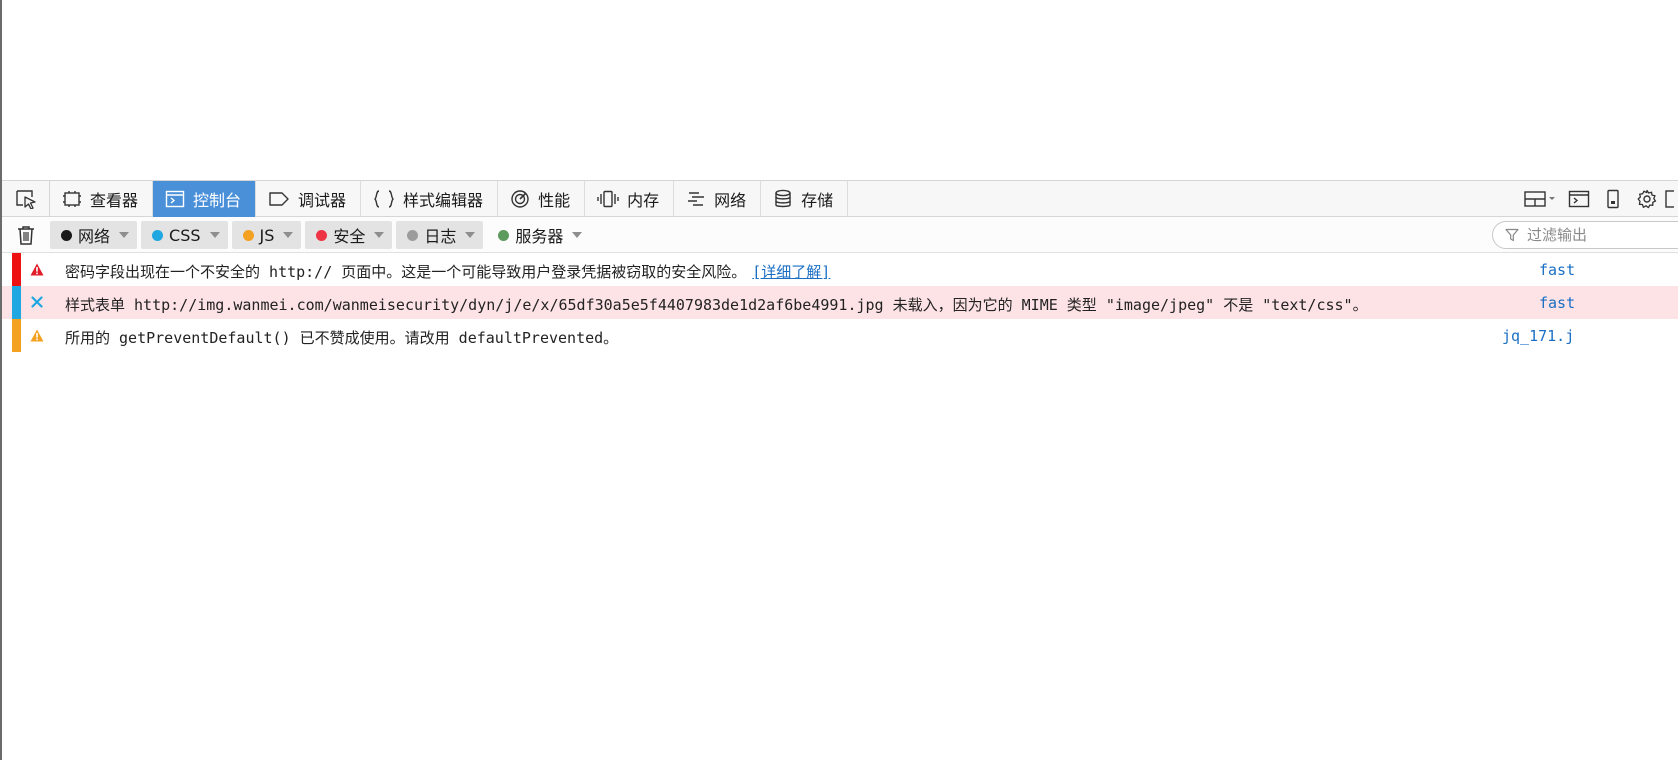 The width and height of the screenshot is (1678, 760). Describe the element at coordinates (217, 200) in the screenshot. I see `tab-label: 控制台` at that location.